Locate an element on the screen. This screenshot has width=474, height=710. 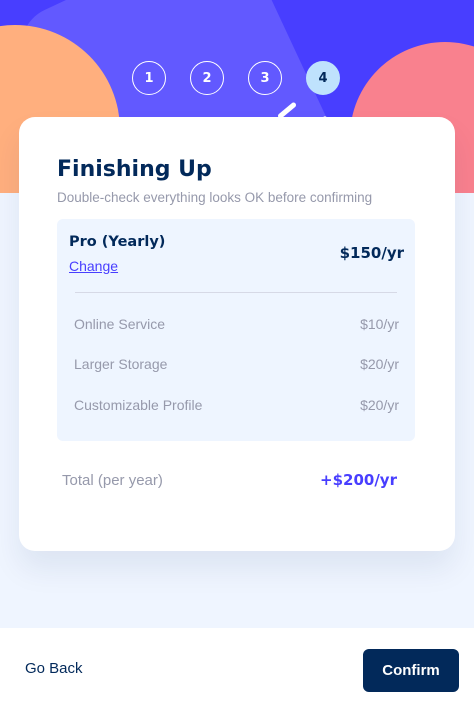
step-2: 2 is located at coordinates (207, 78).